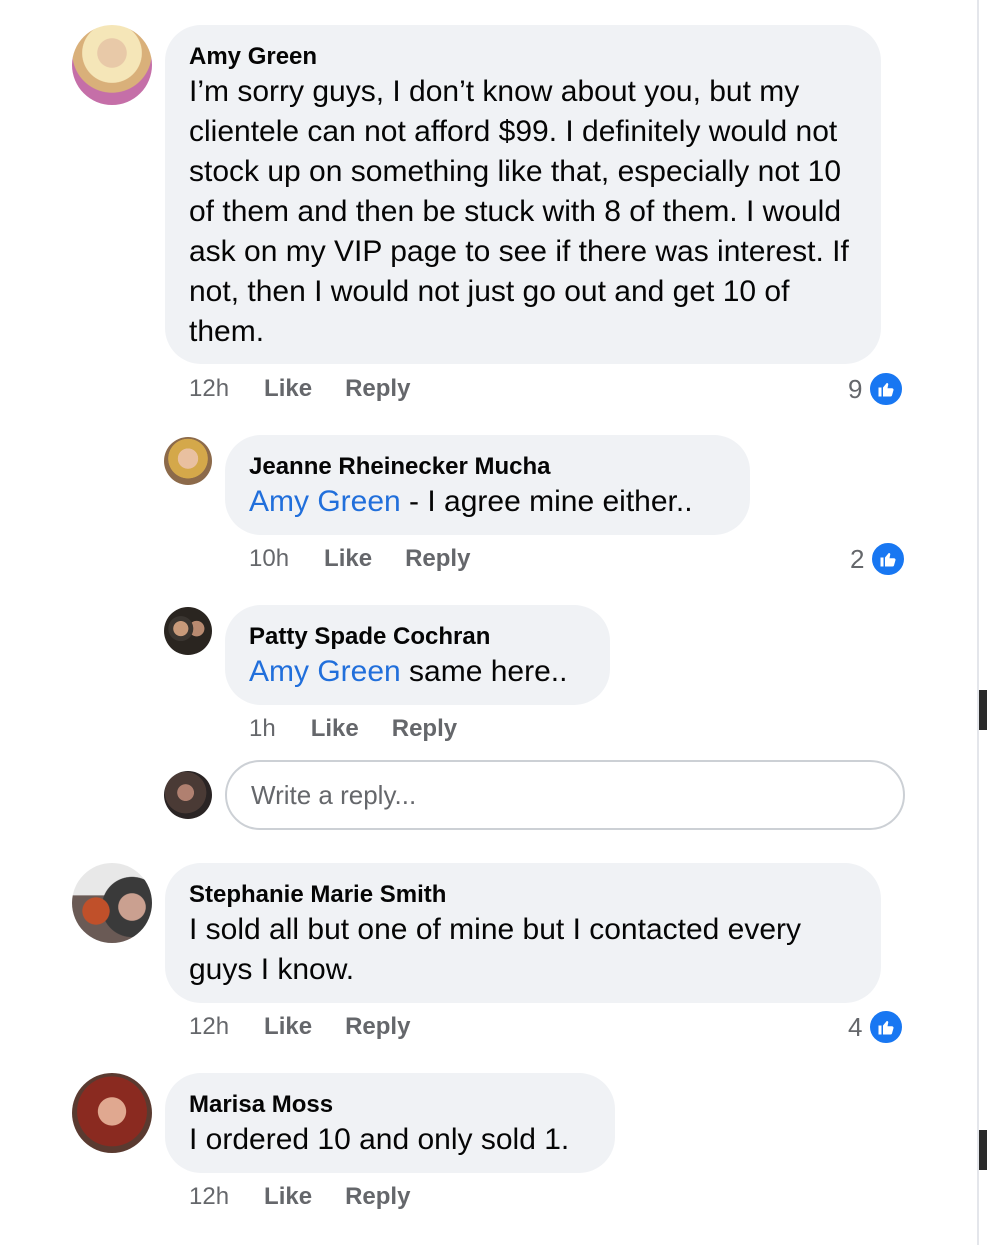 The image size is (987, 1245). Describe the element at coordinates (855, 1026) in the screenshot. I see `reaction-number: 4` at that location.